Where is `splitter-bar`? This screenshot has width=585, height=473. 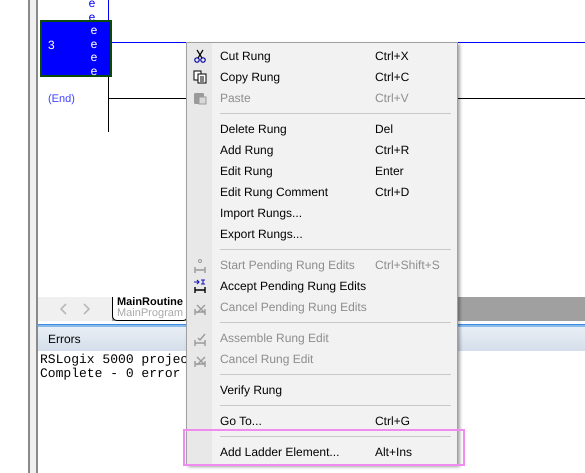 splitter-bar is located at coordinates (33, 236).